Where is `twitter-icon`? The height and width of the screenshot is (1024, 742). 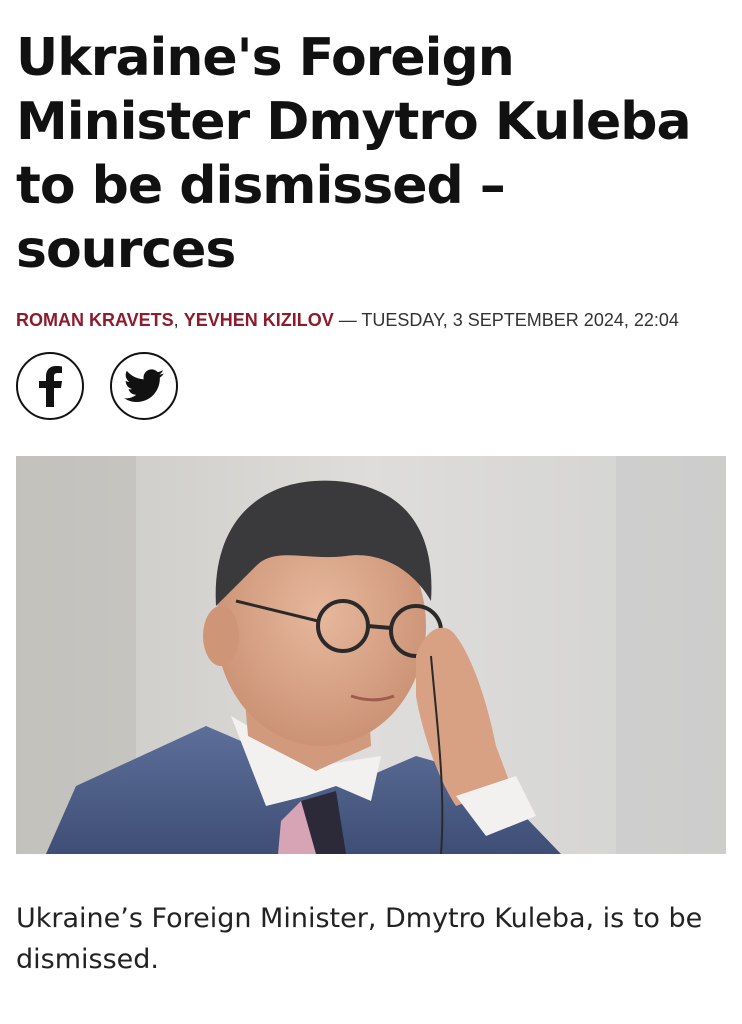
twitter-icon is located at coordinates (144, 385).